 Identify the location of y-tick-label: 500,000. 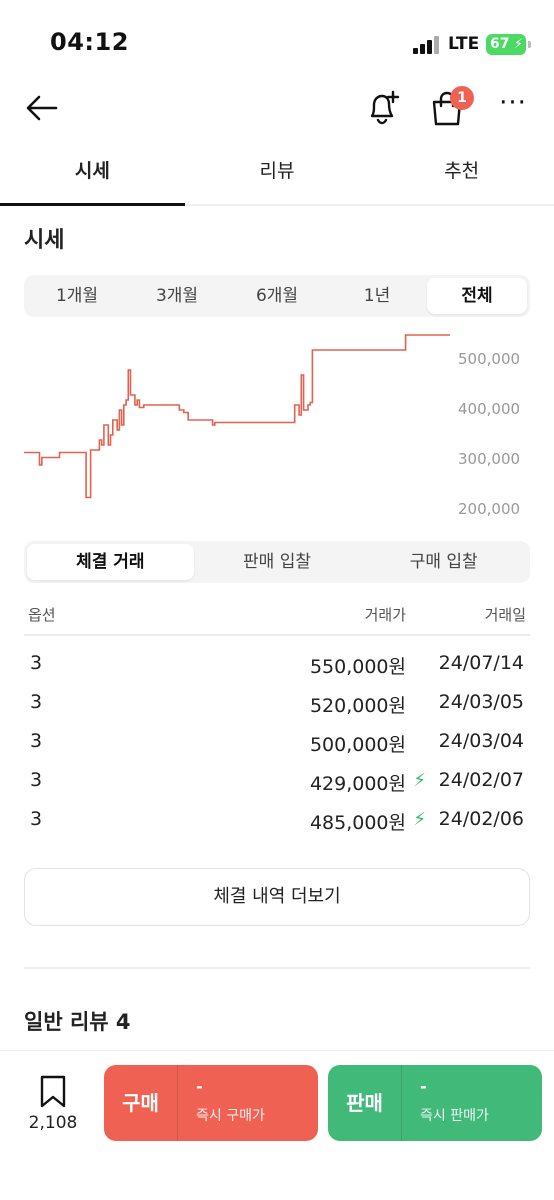
(489, 359).